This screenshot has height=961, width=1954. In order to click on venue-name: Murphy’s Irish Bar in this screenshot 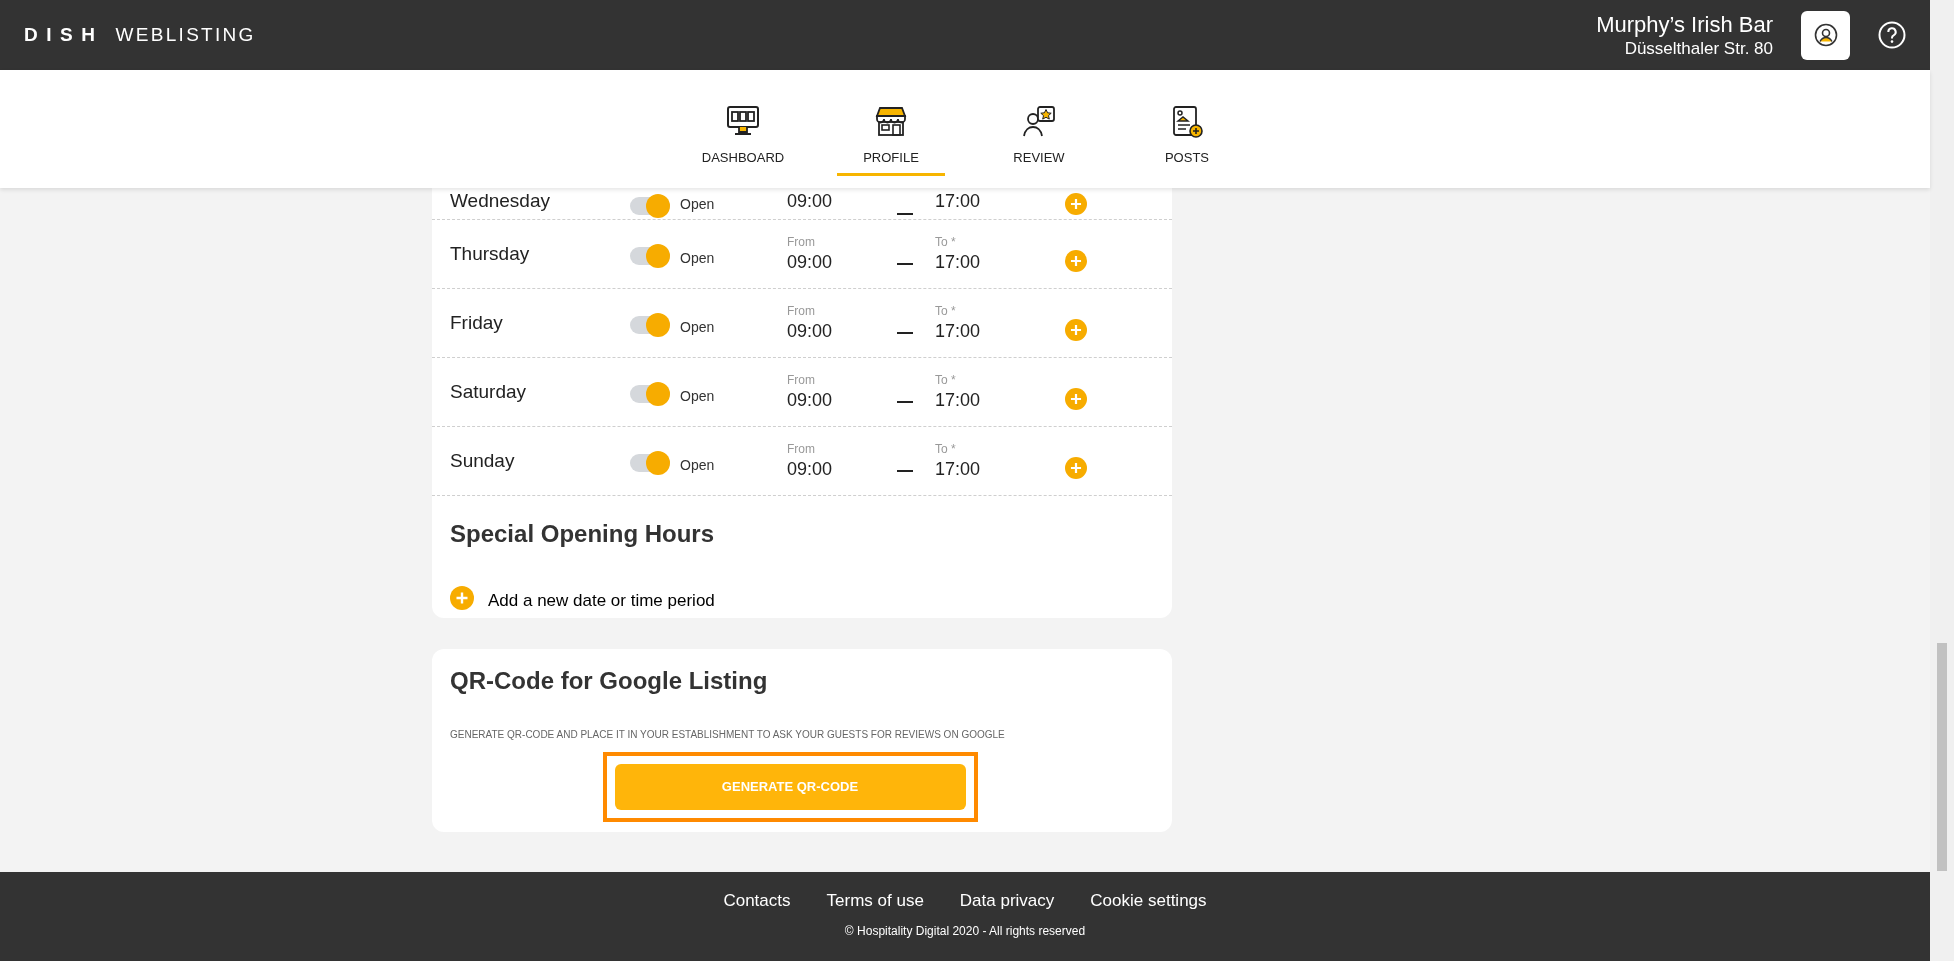, I will do `click(1684, 24)`.